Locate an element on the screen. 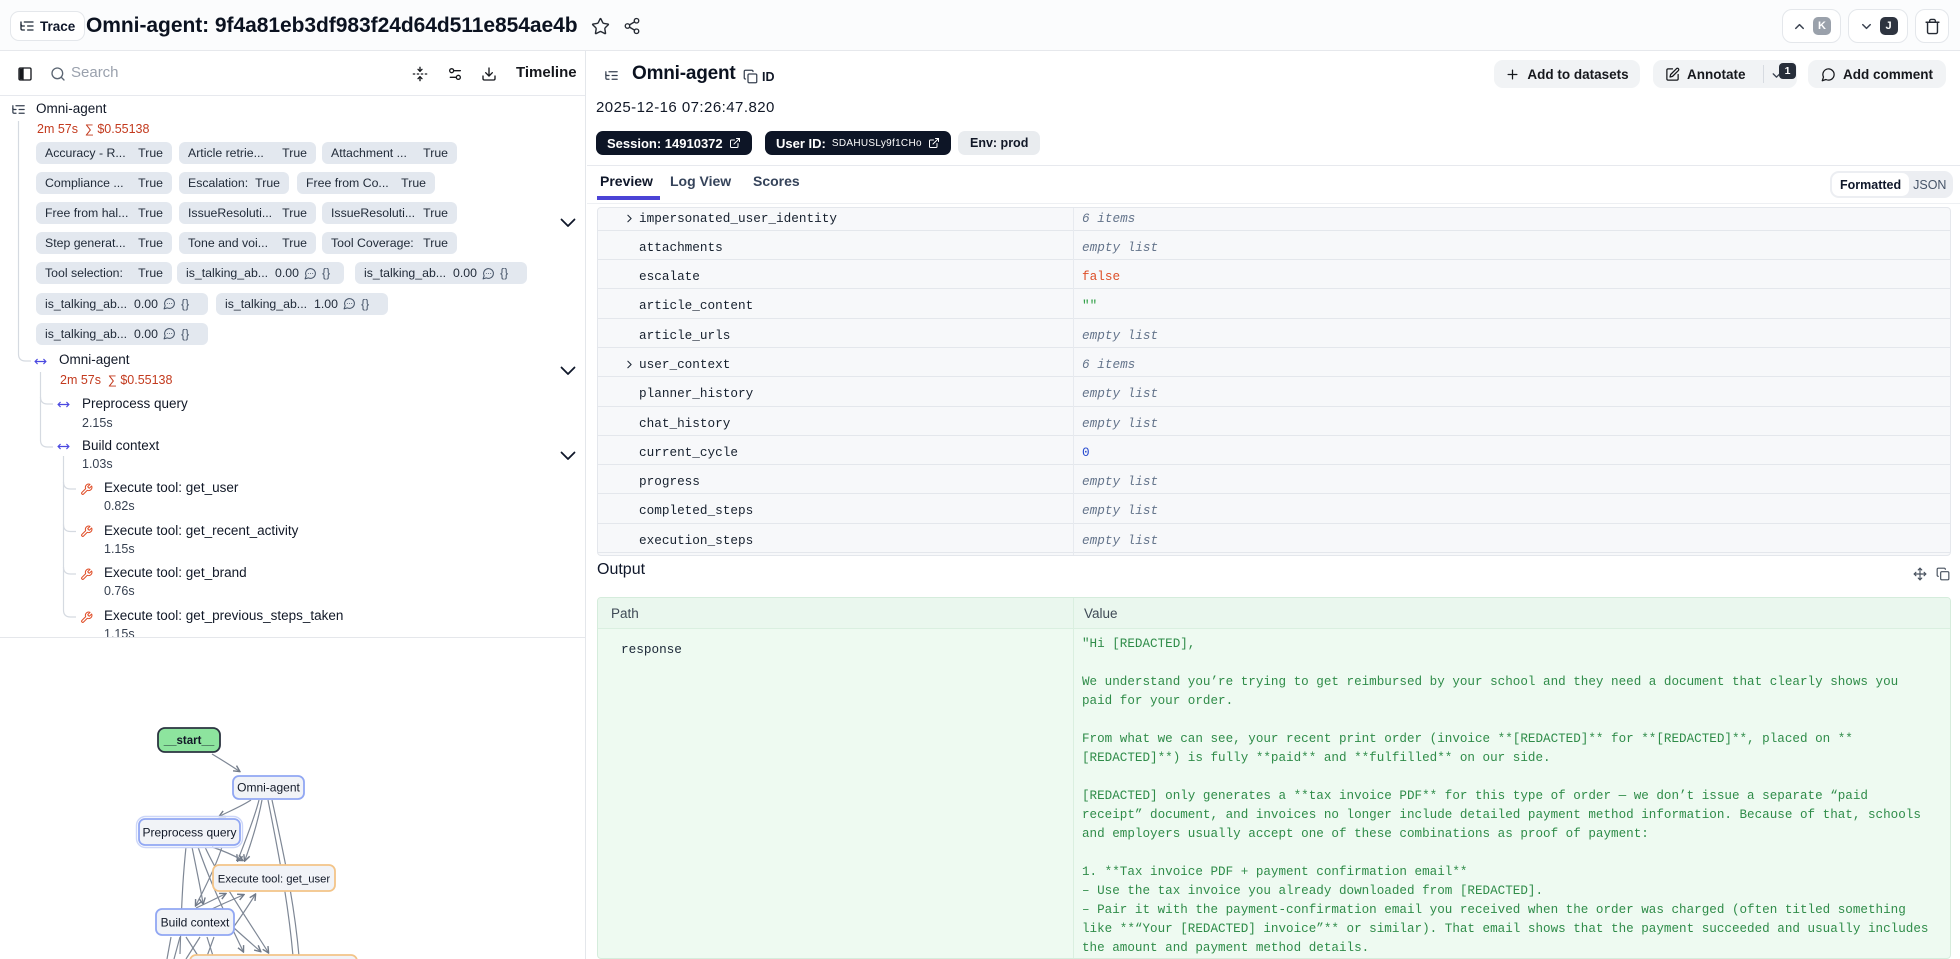 The width and height of the screenshot is (1960, 959). svg-text: Build context is located at coordinates (195, 923).